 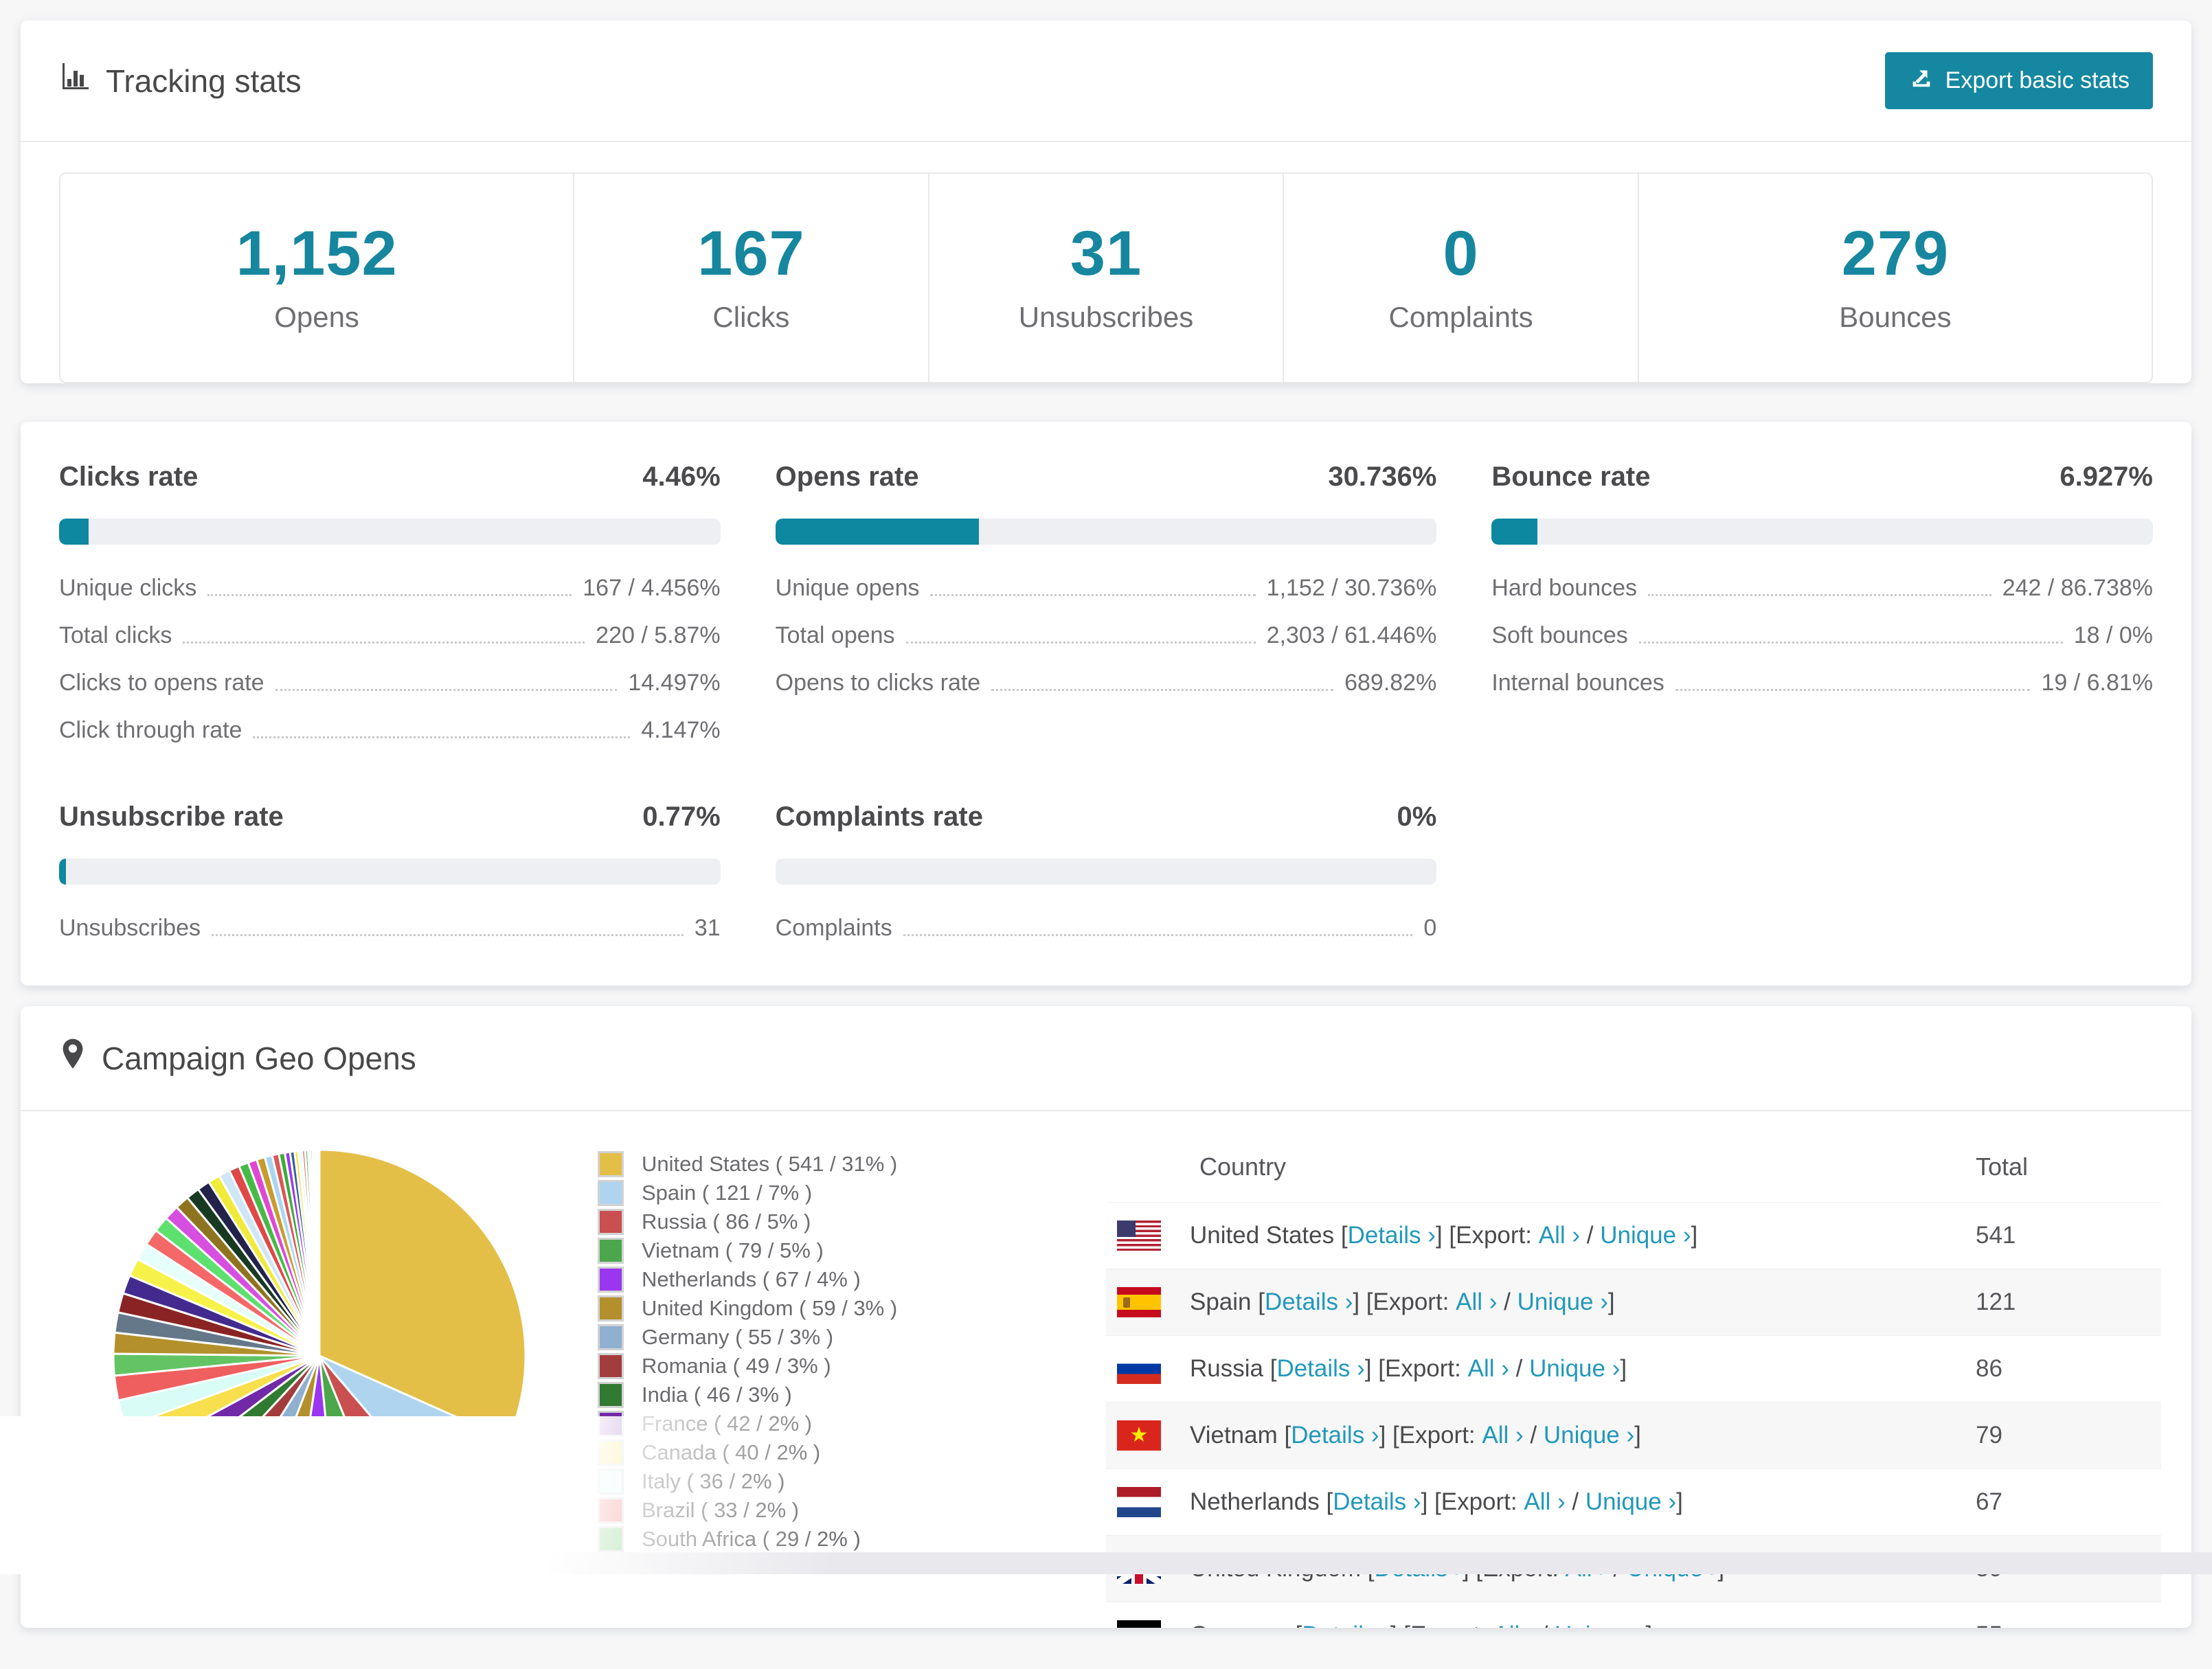 What do you see at coordinates (2018, 80) in the screenshot?
I see `export-basic-stats-button: Export basic stats` at bounding box center [2018, 80].